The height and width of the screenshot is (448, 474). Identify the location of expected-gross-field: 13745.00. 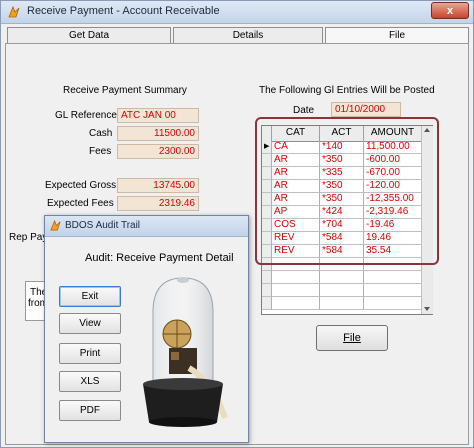
(158, 185).